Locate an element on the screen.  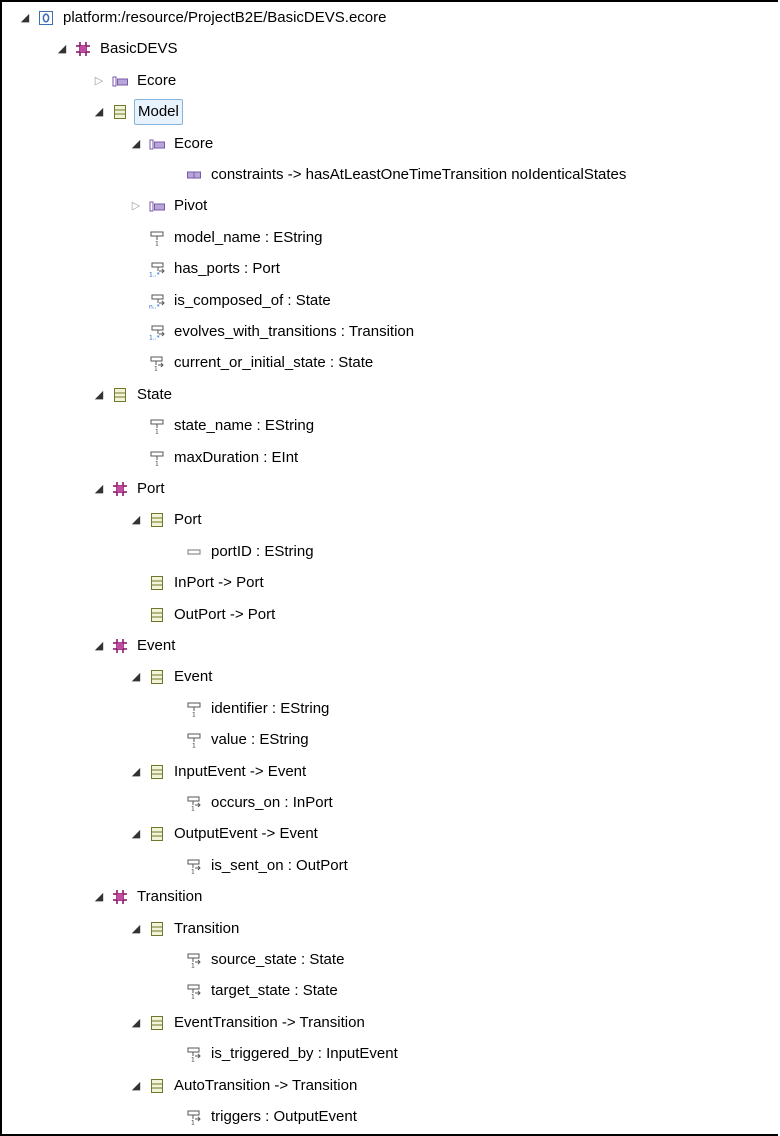
tree-item: 1 is_sent_on : OutPort is located at coordinates (390, 866).